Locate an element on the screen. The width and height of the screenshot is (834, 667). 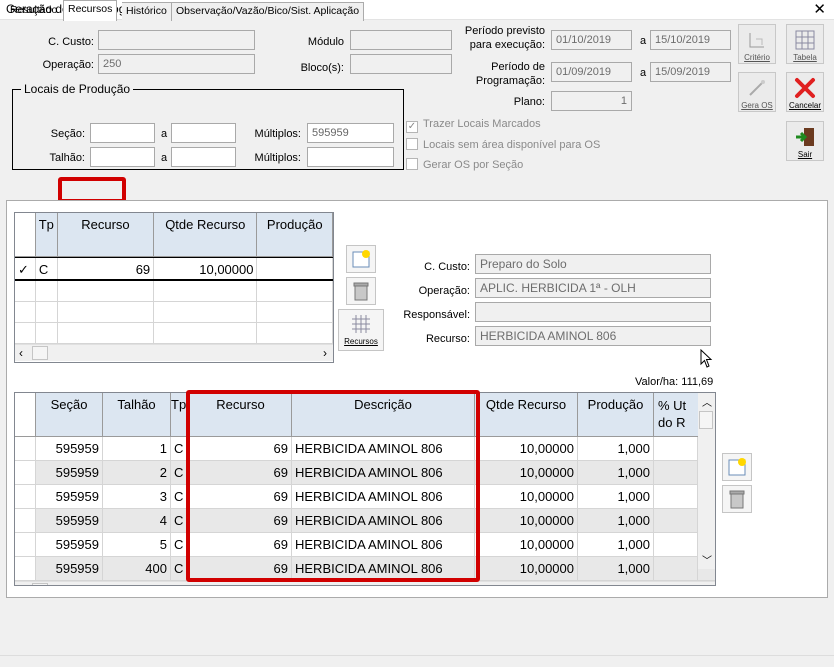
periodo-previsto-to: 15/10/2019 is located at coordinates (690, 40).